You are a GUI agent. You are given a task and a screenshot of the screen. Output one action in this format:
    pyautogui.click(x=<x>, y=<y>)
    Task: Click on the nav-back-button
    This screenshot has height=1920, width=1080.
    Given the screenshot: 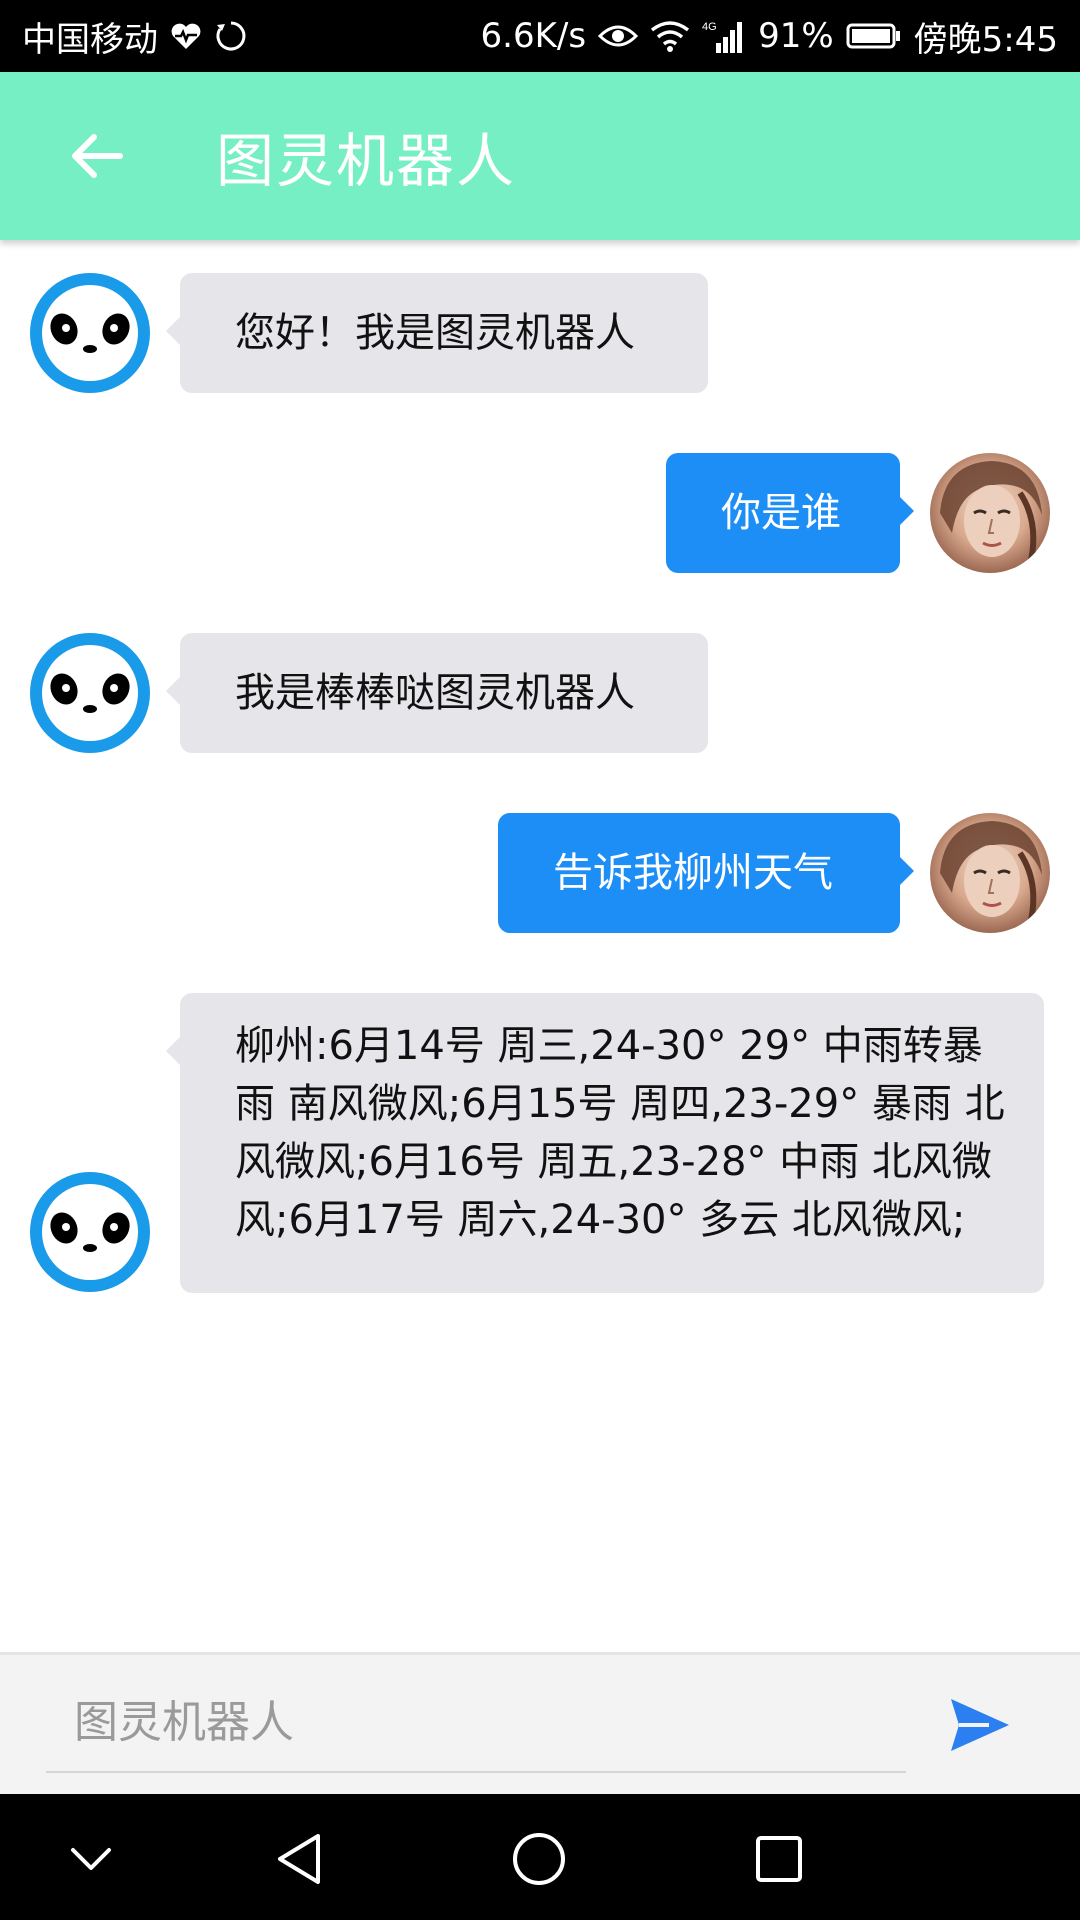 What is the action you would take?
    pyautogui.click(x=299, y=1859)
    